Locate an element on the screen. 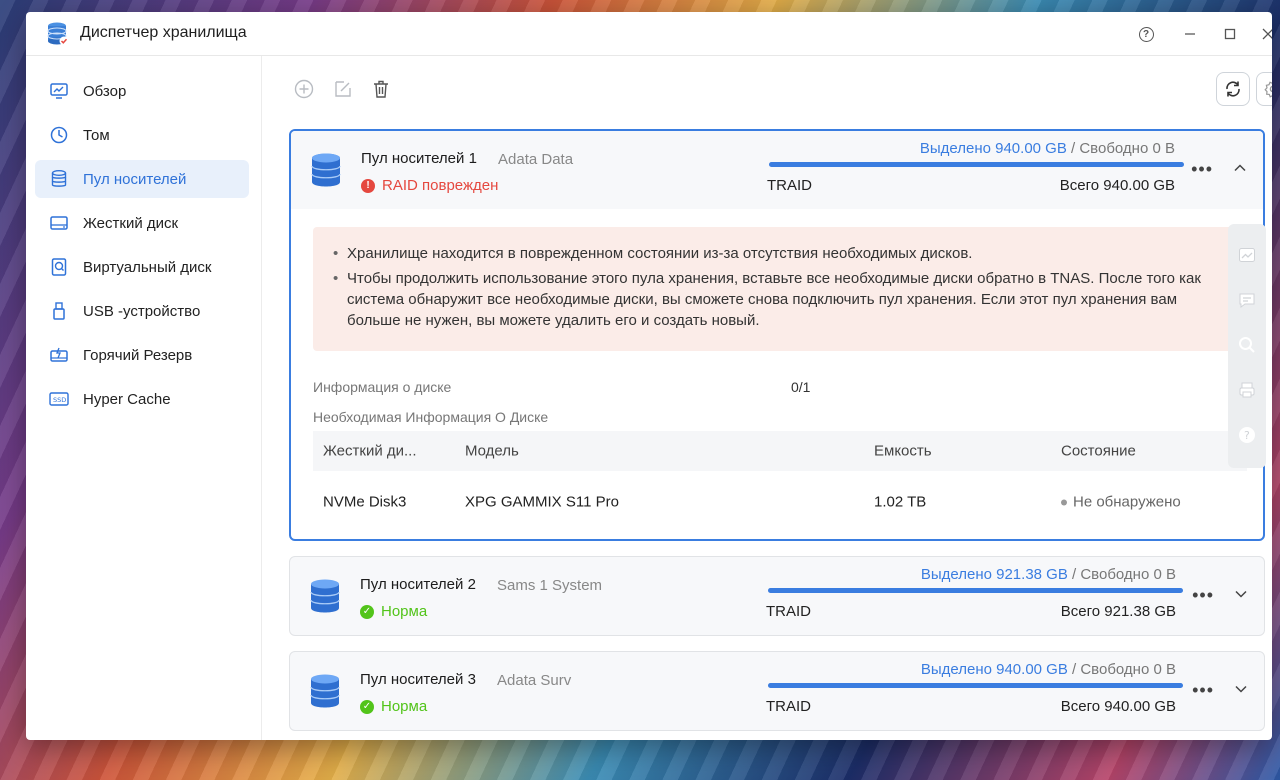 The image size is (1280, 780). model-cell: XPG GAMMIX S11 Pro is located at coordinates (542, 502).